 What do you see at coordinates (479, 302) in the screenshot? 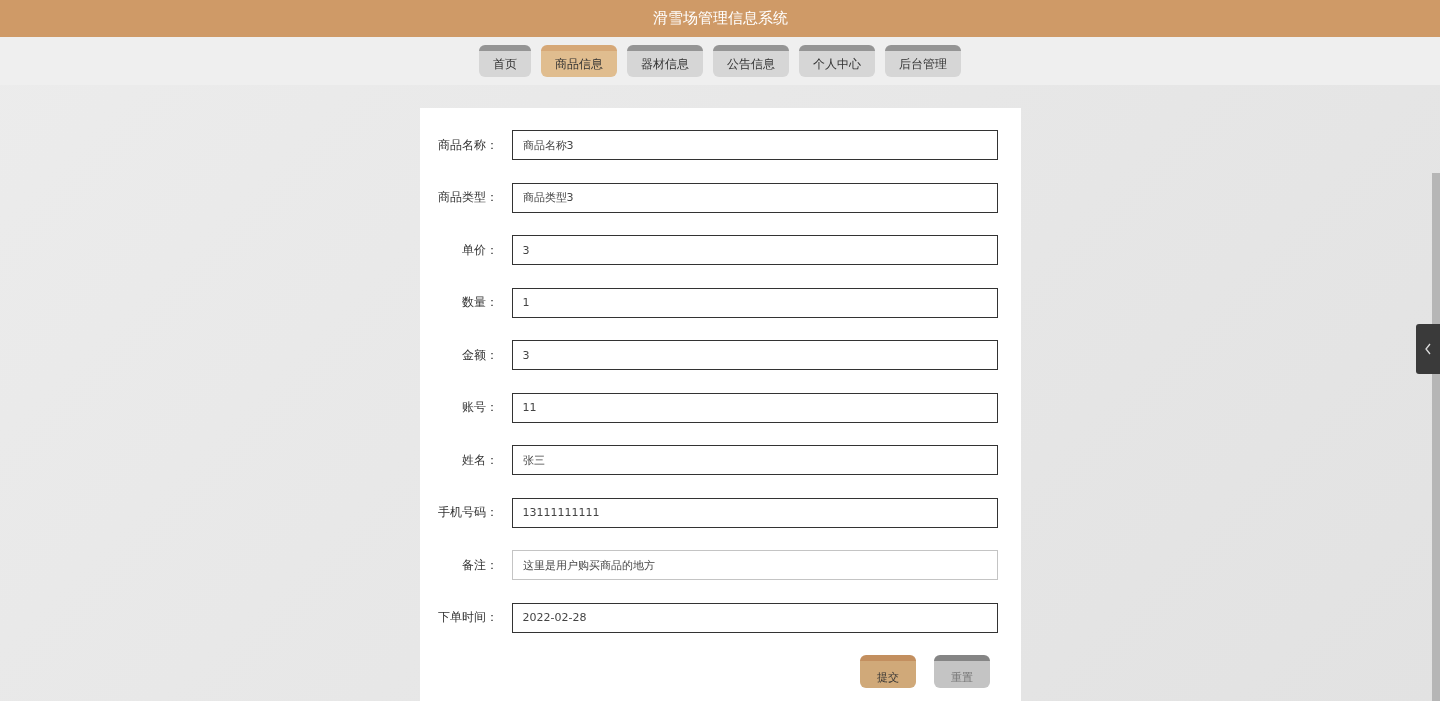
I see `field-label: 数量：` at bounding box center [479, 302].